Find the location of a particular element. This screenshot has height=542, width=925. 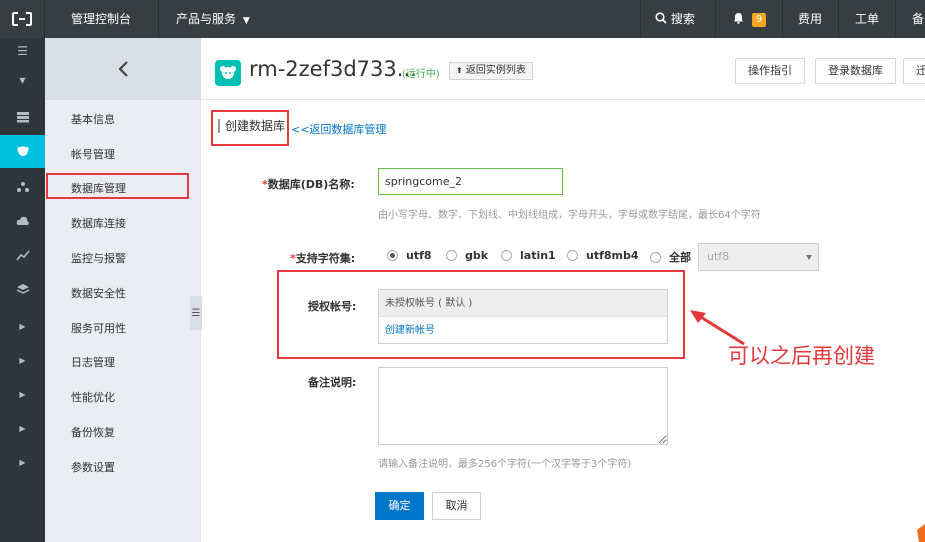

bell-icon is located at coordinates (738, 18).